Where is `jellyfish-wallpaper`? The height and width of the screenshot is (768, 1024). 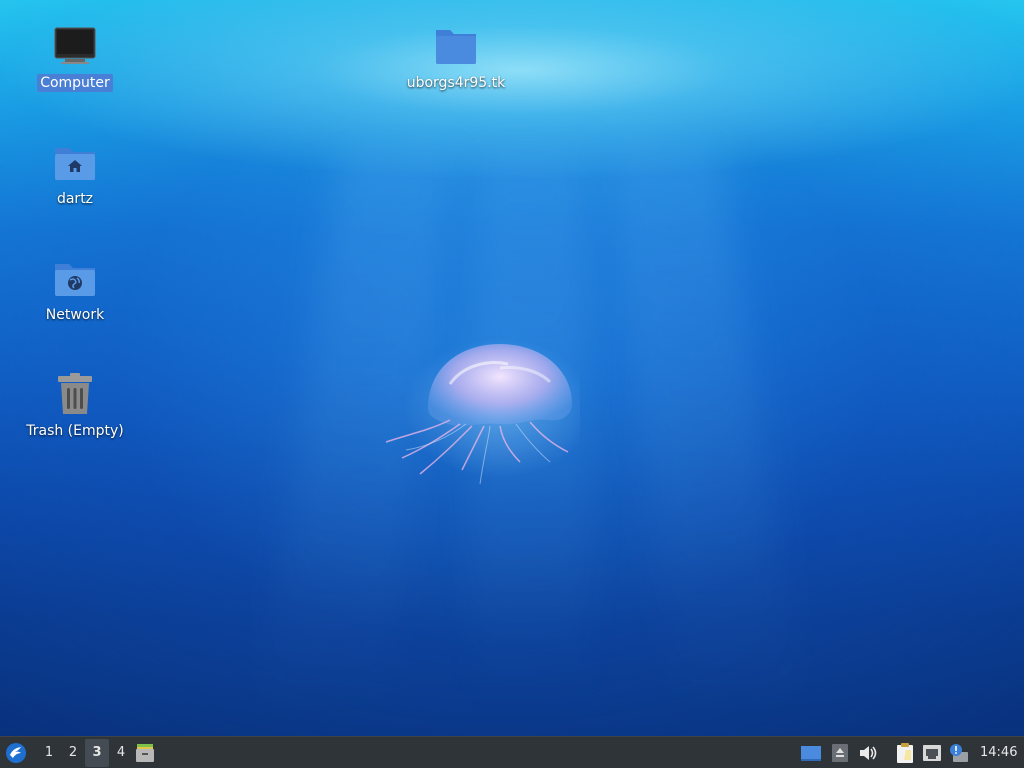 jellyfish-wallpaper is located at coordinates (482, 411).